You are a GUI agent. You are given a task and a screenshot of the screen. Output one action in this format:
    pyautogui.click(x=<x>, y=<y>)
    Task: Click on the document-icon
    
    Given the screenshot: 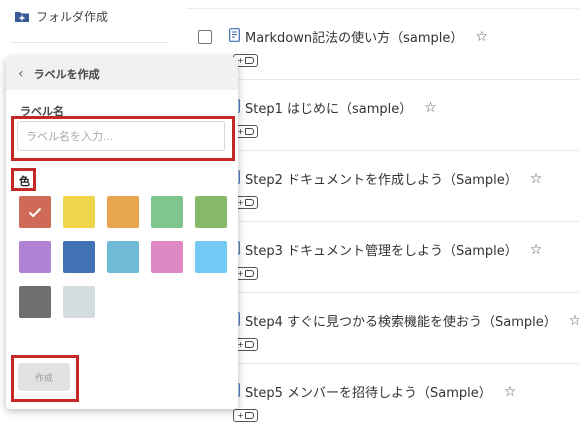 What is the action you would take?
    pyautogui.click(x=234, y=35)
    